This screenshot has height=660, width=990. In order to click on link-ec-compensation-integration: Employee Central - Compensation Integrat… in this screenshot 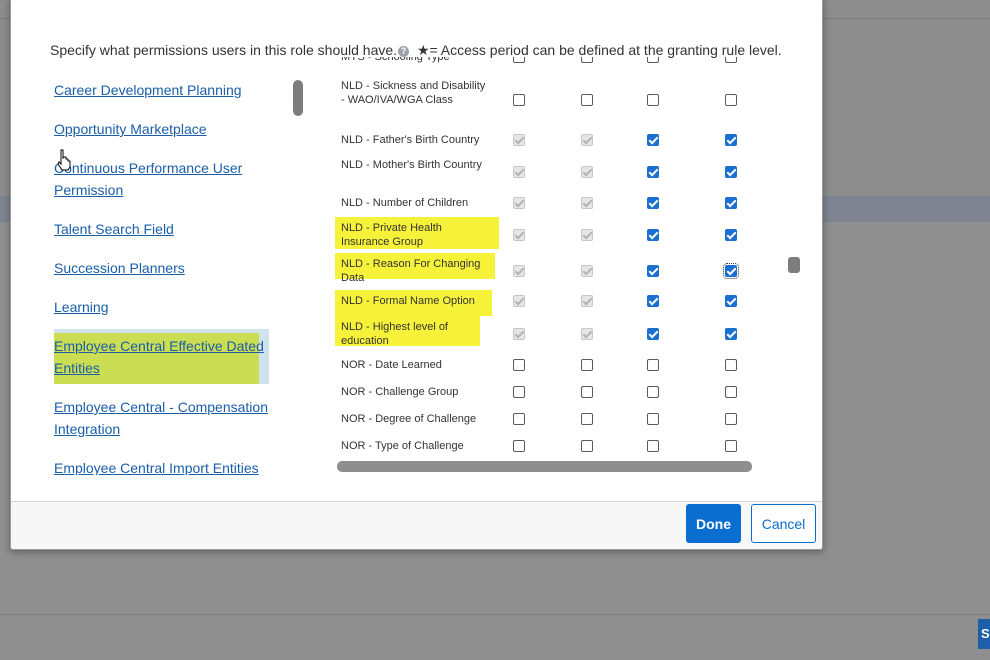, I will do `click(164, 418)`.